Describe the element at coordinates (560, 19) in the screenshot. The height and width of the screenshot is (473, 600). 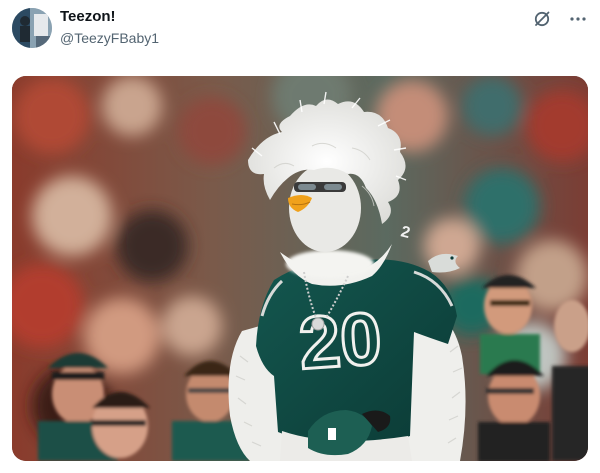
I see `tweet-header-actions` at that location.